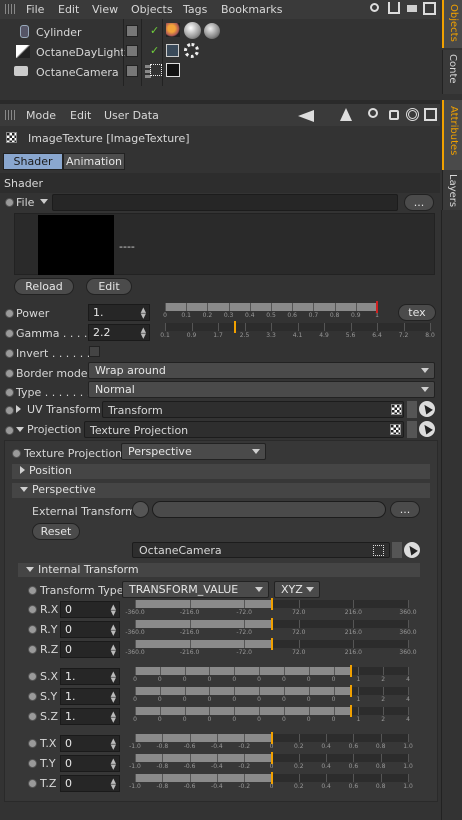 The height and width of the screenshot is (820, 462). What do you see at coordinates (220, 32) in the screenshot?
I see `object-row-cylinder: Cylinder ✓` at bounding box center [220, 32].